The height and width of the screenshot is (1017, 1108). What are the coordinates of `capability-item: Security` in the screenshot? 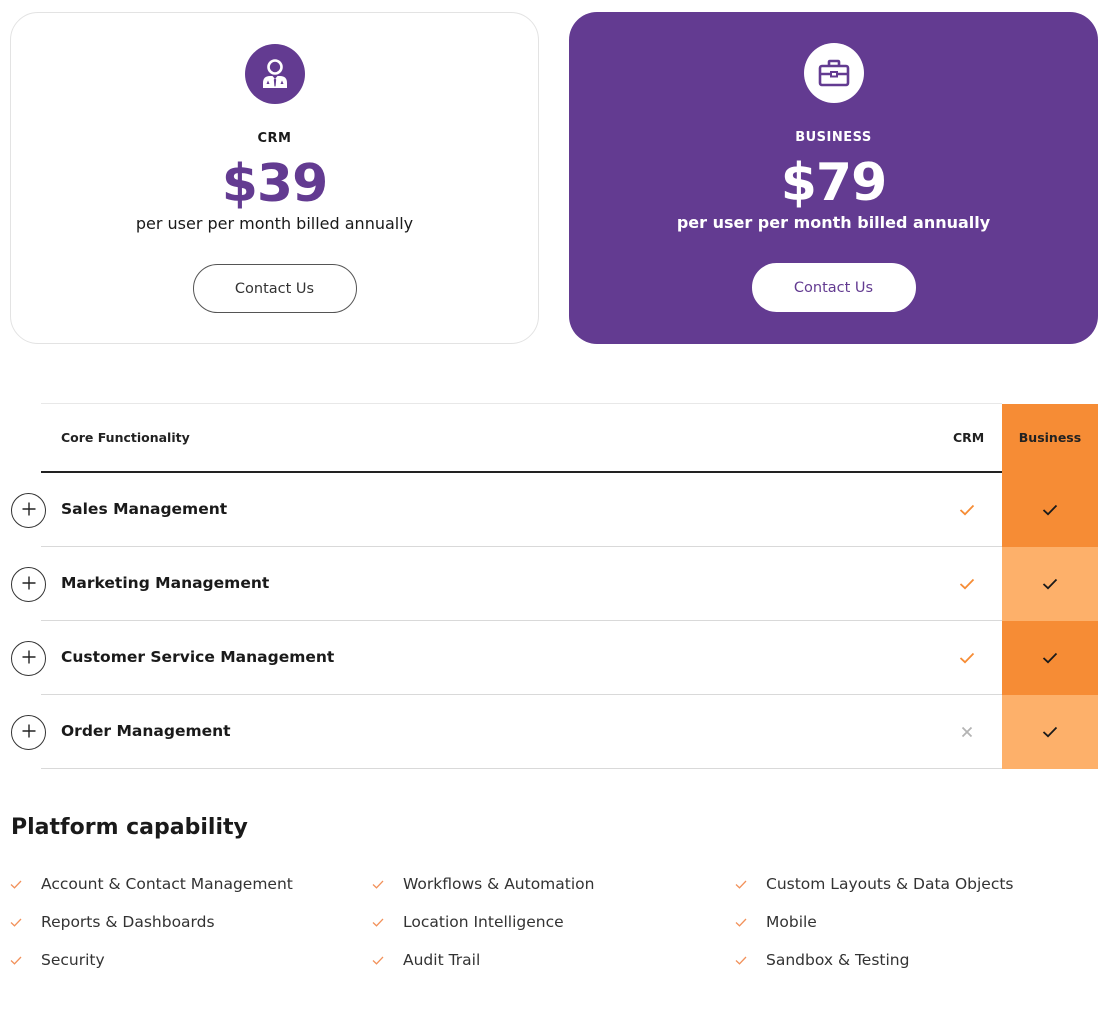 It's located at (57, 960).